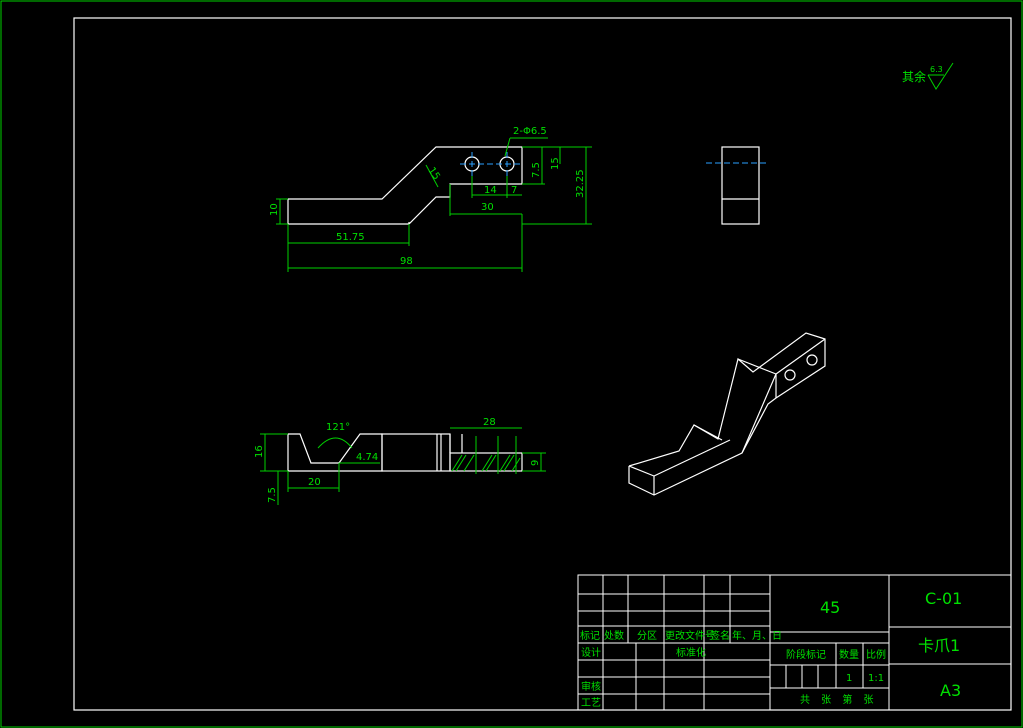  Describe the element at coordinates (936, 69) in the screenshot. I see `roughness-value: 6.3` at that location.